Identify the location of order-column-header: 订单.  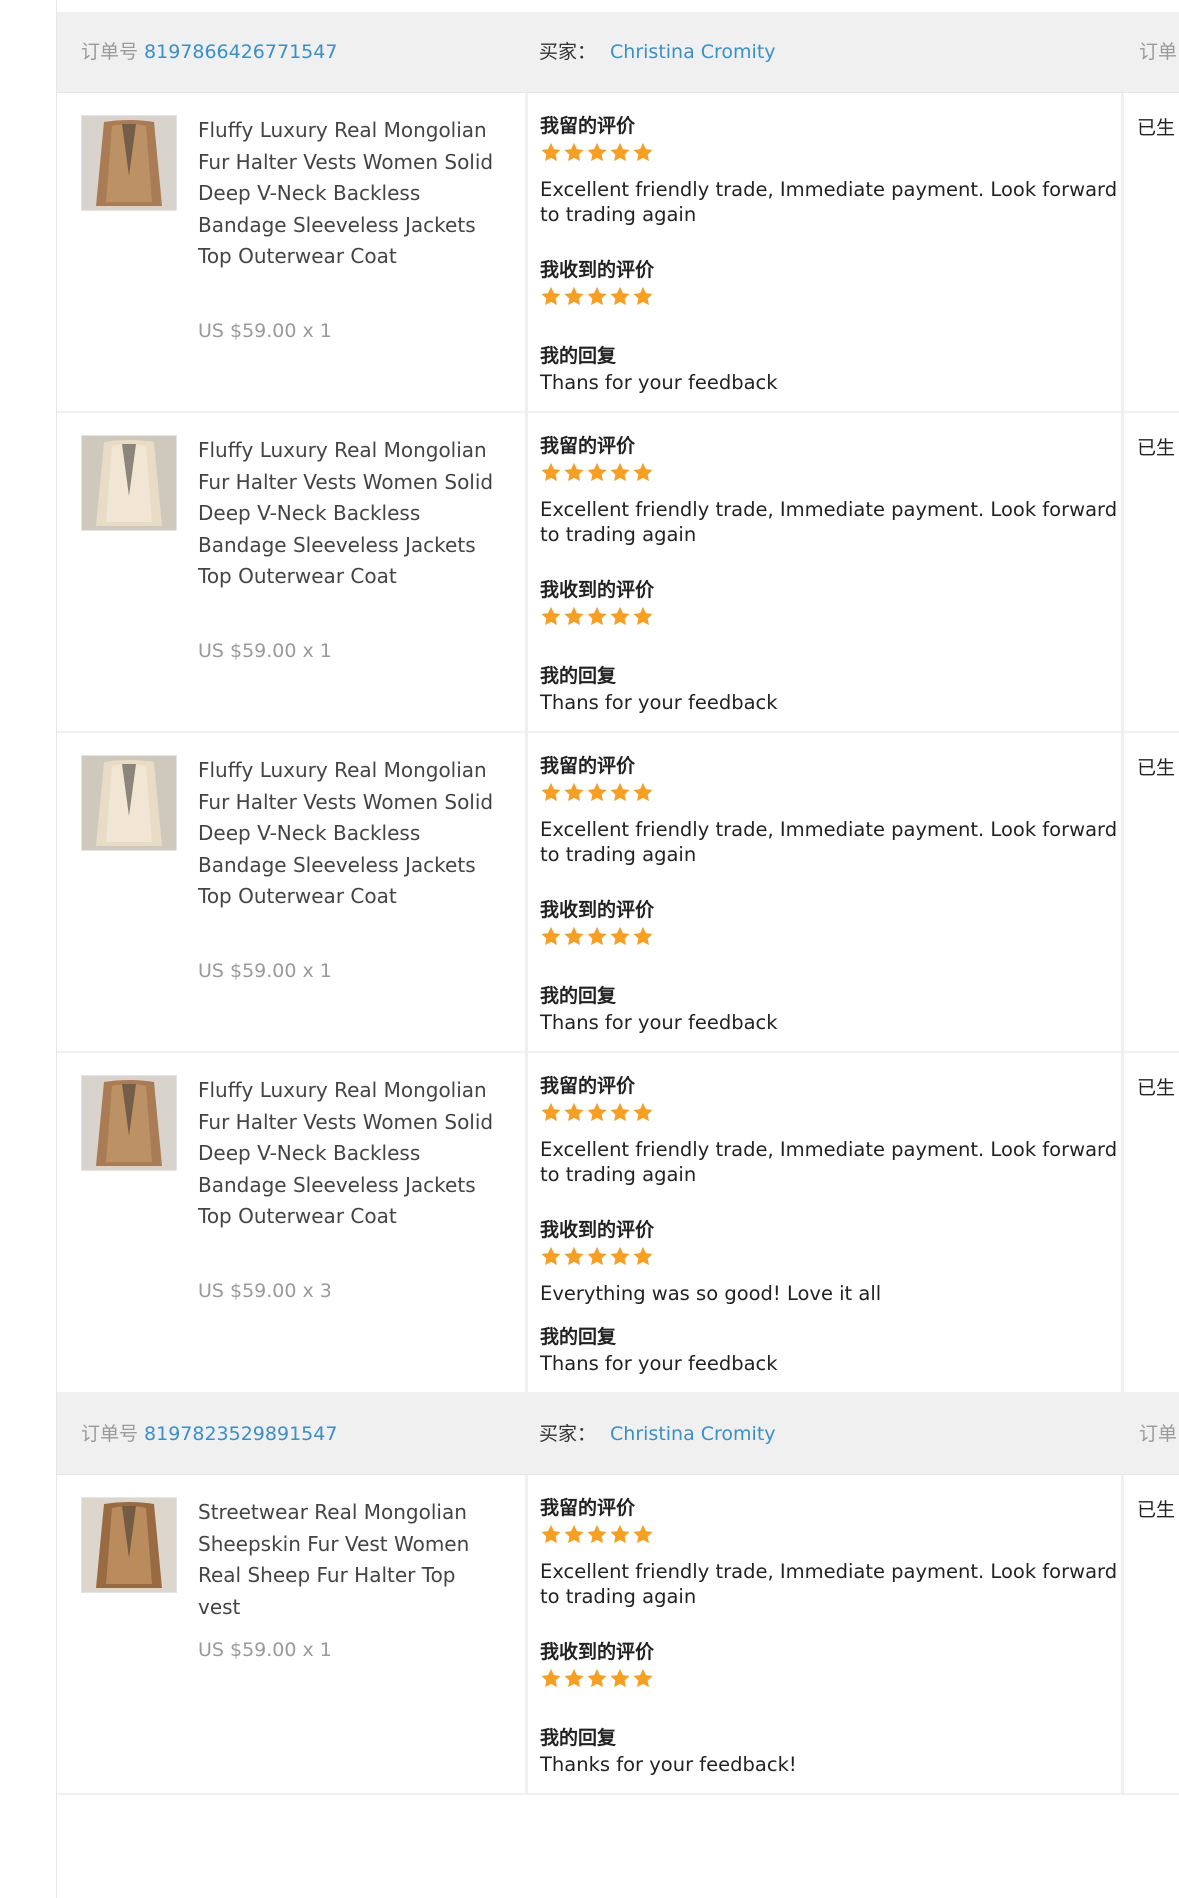
(1158, 52).